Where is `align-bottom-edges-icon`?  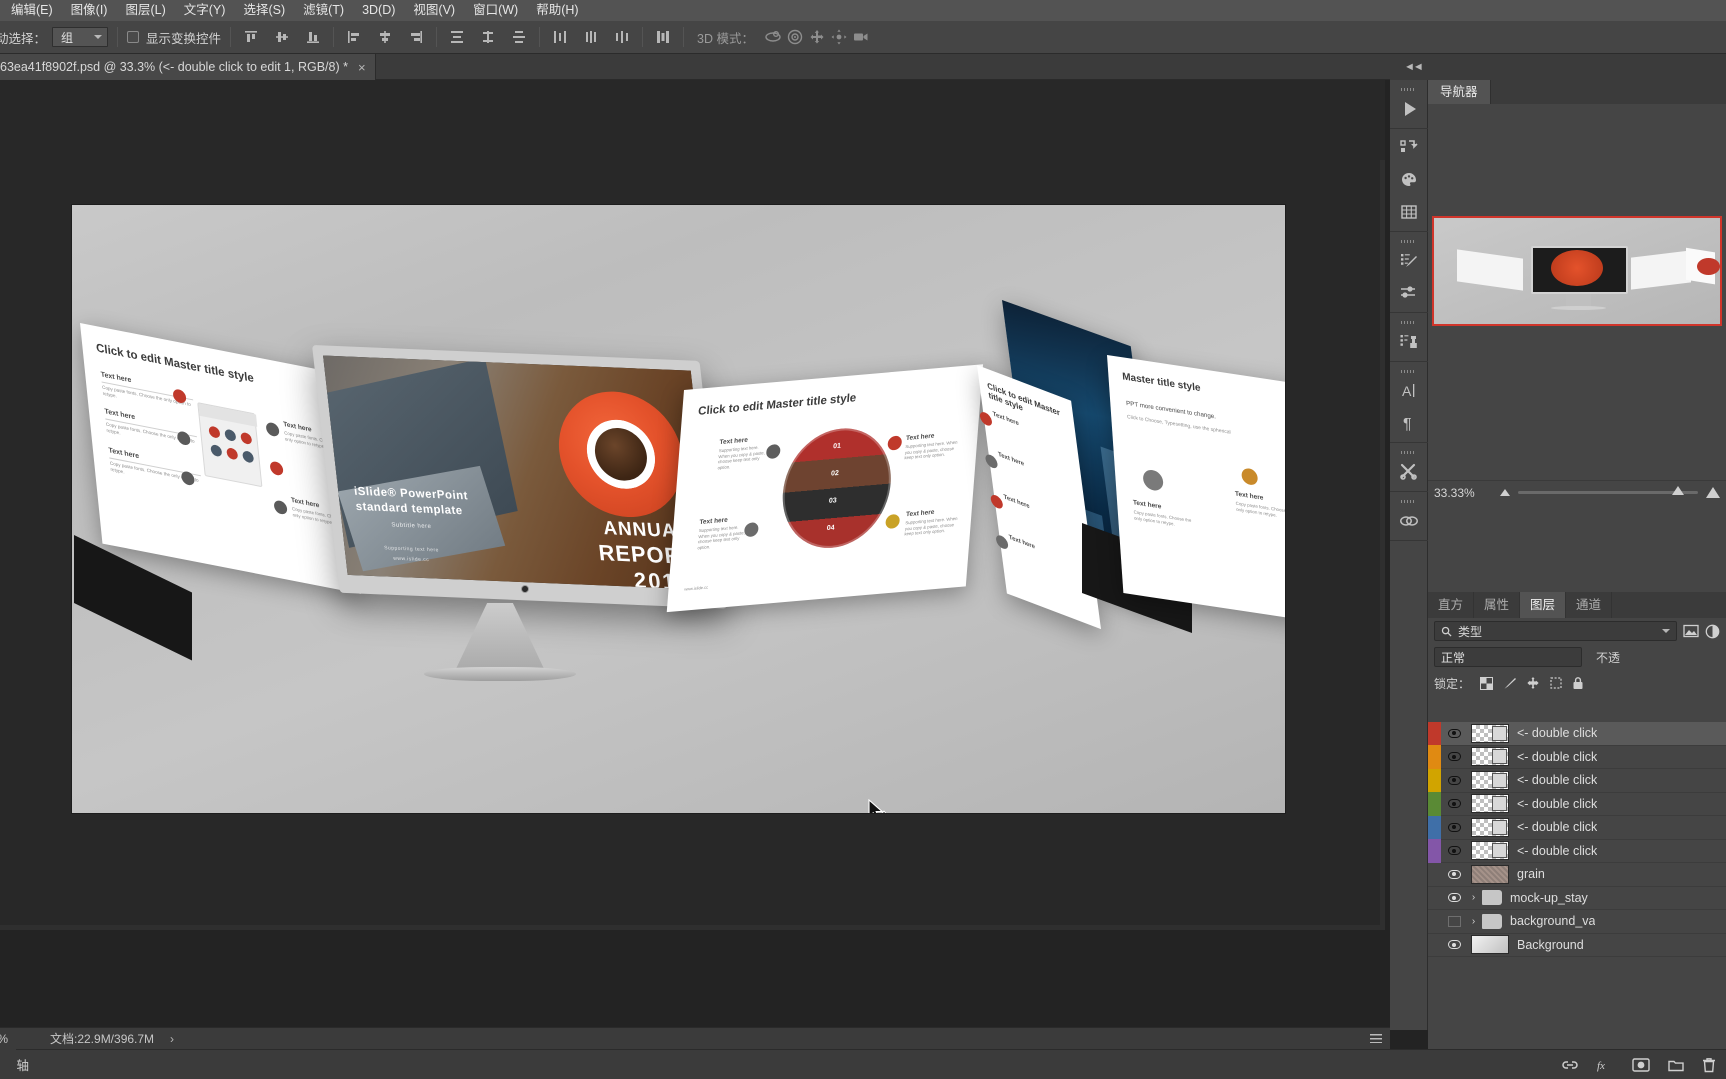 align-bottom-edges-icon is located at coordinates (313, 37).